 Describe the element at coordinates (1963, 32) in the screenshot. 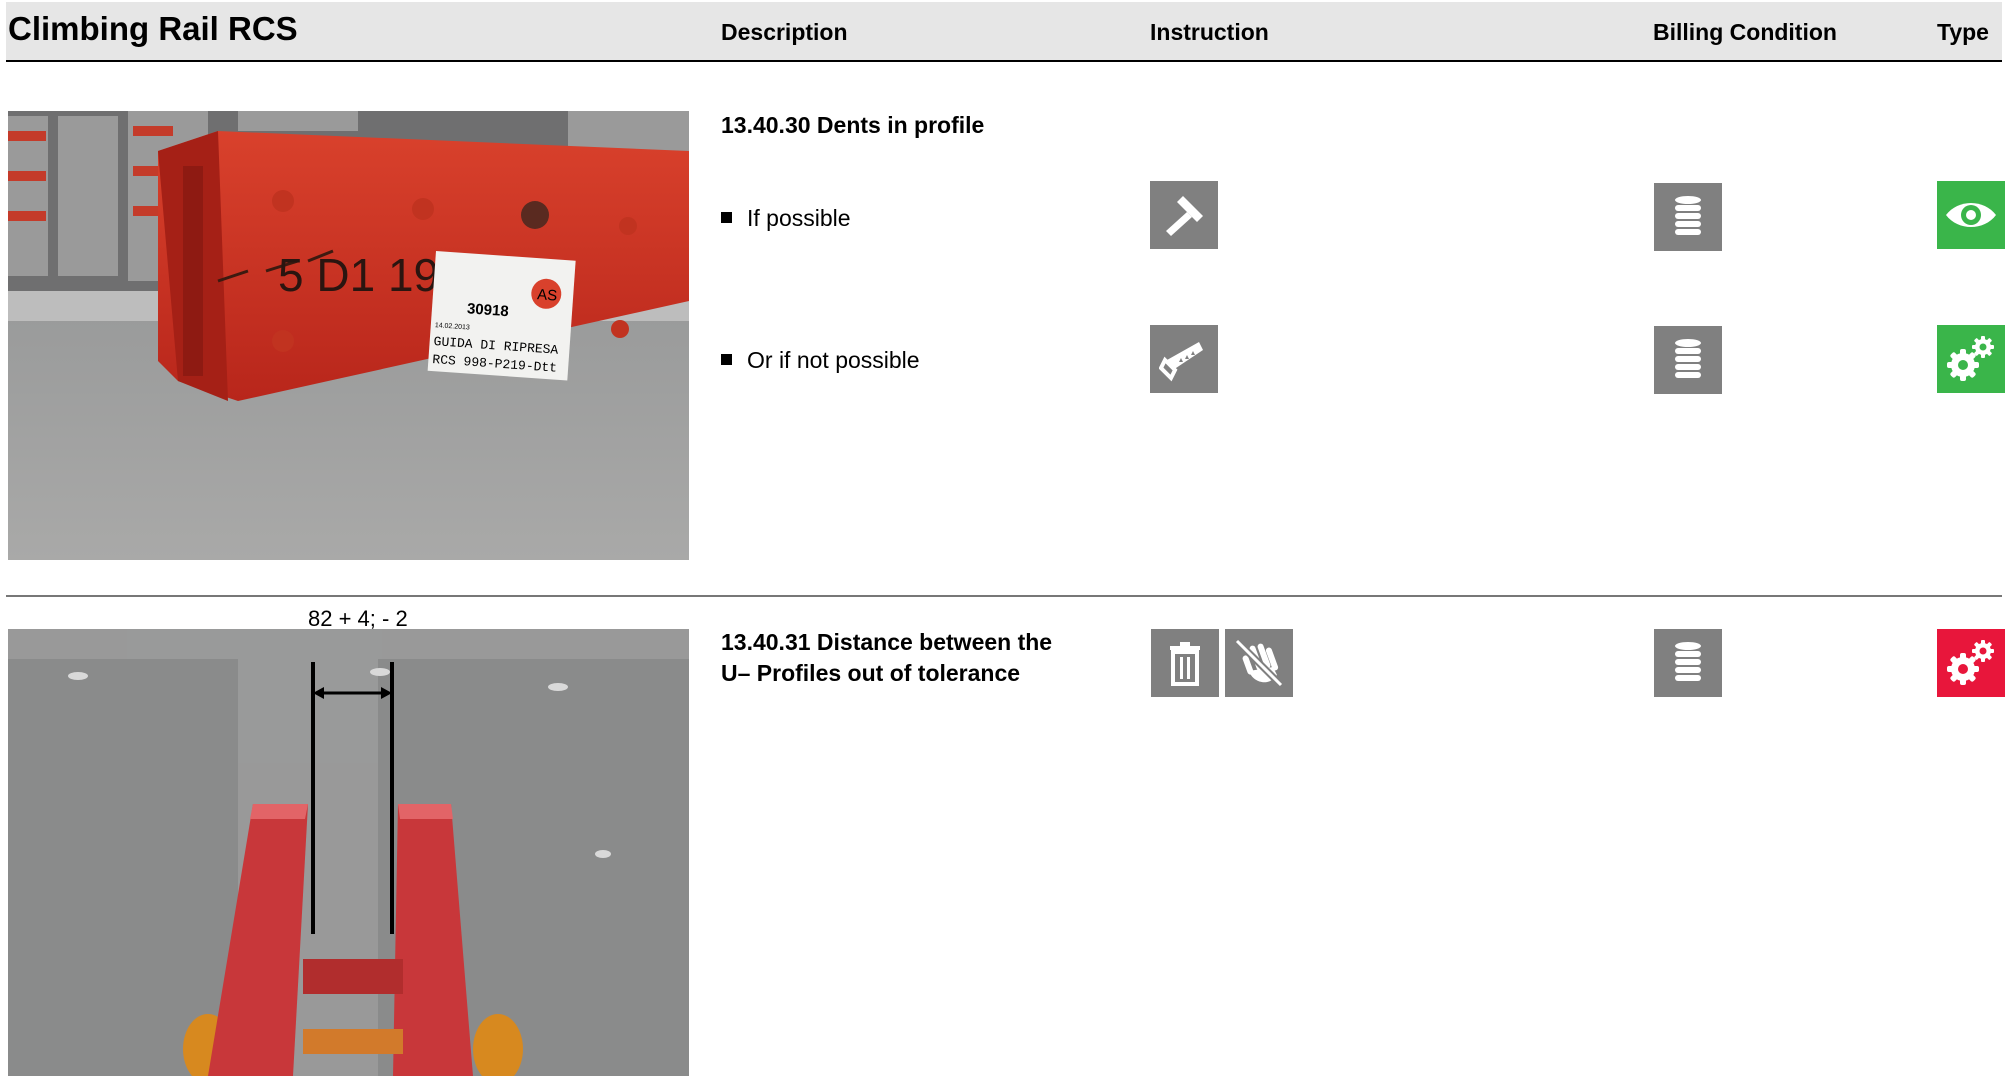

I see `column-header-type: Type` at that location.